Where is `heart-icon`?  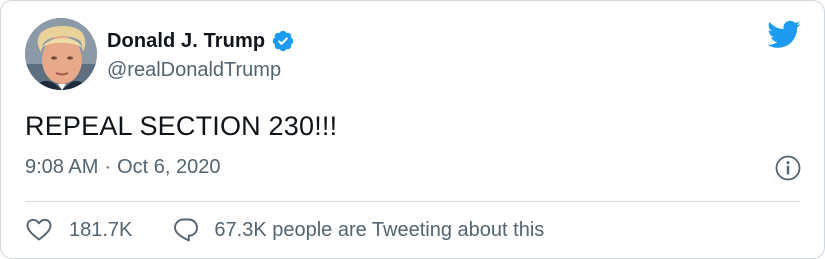 heart-icon is located at coordinates (39, 229).